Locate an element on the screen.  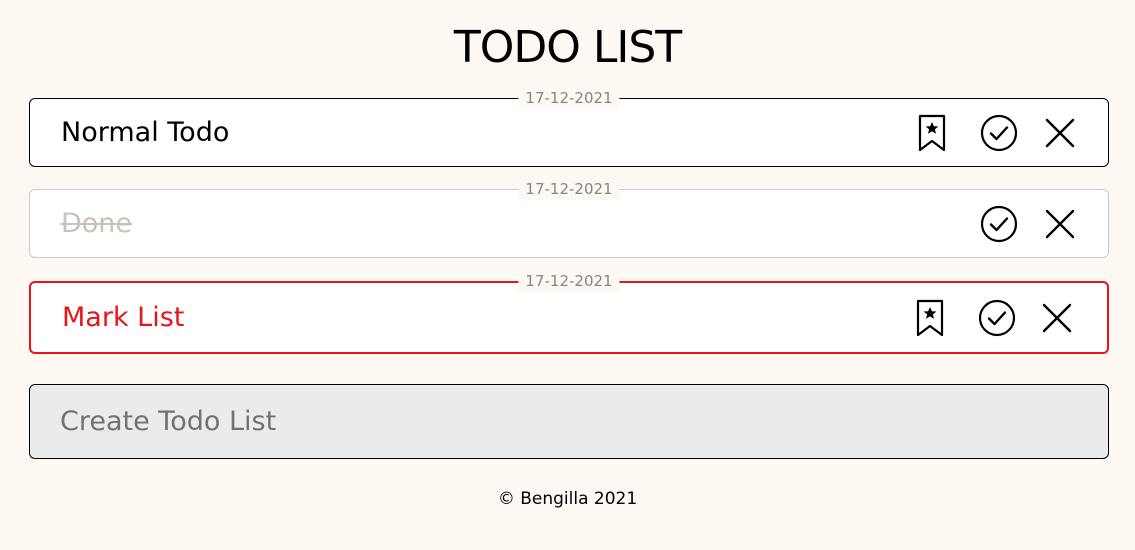
page-title: TODO LIST is located at coordinates (567, 47).